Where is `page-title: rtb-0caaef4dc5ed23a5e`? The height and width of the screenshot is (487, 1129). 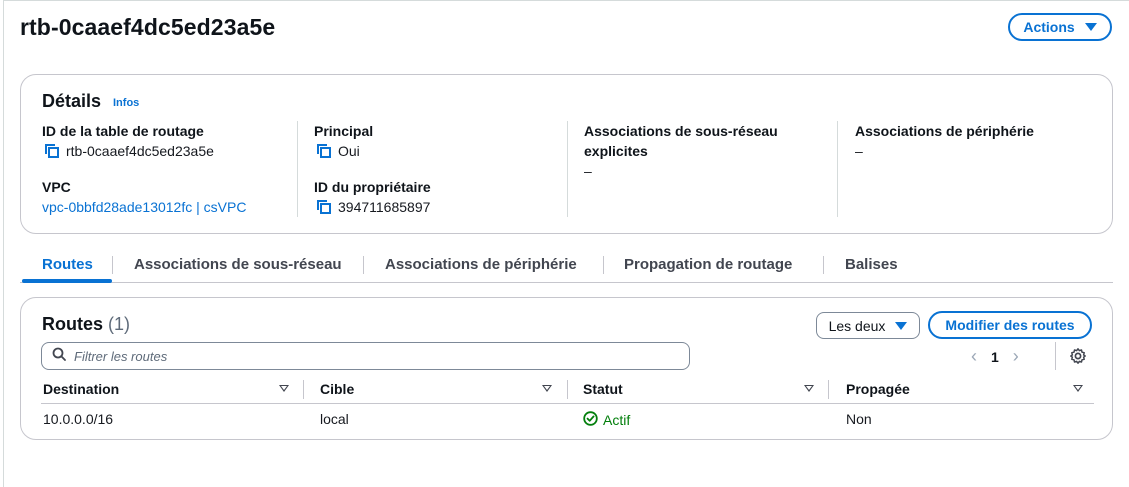
page-title: rtb-0caaef4dc5ed23a5e is located at coordinates (148, 27).